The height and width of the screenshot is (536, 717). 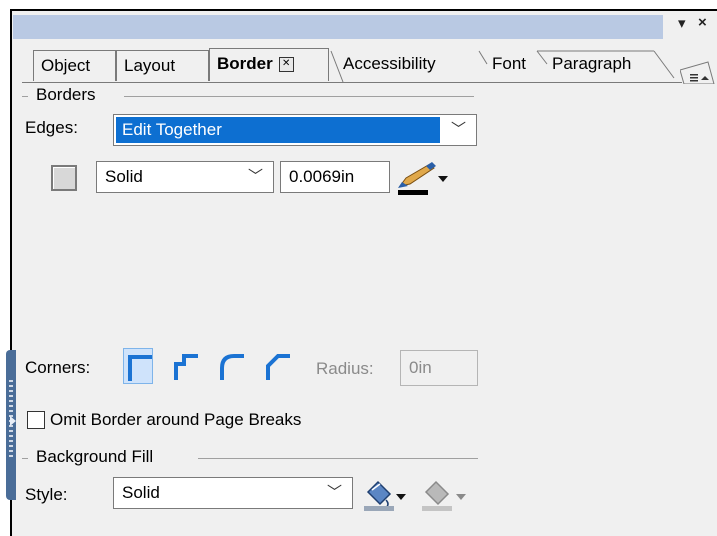 What do you see at coordinates (141, 492) in the screenshot?
I see `background-style-value: Solid` at bounding box center [141, 492].